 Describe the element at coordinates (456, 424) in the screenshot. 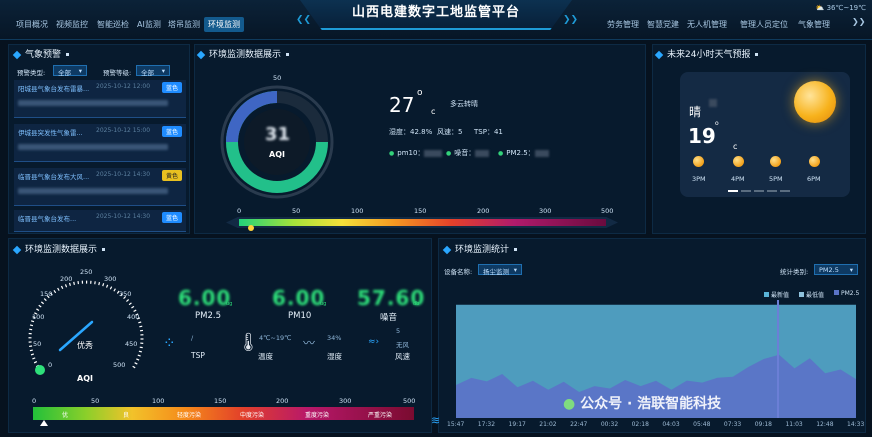

I see `x-tick-label: 15:47` at that location.